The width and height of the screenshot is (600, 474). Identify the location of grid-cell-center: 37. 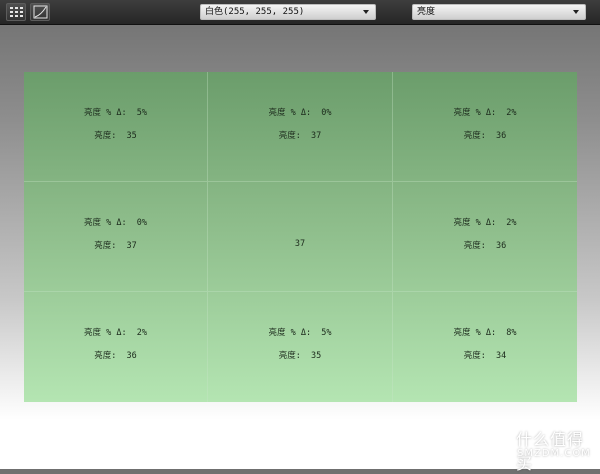
(300, 237).